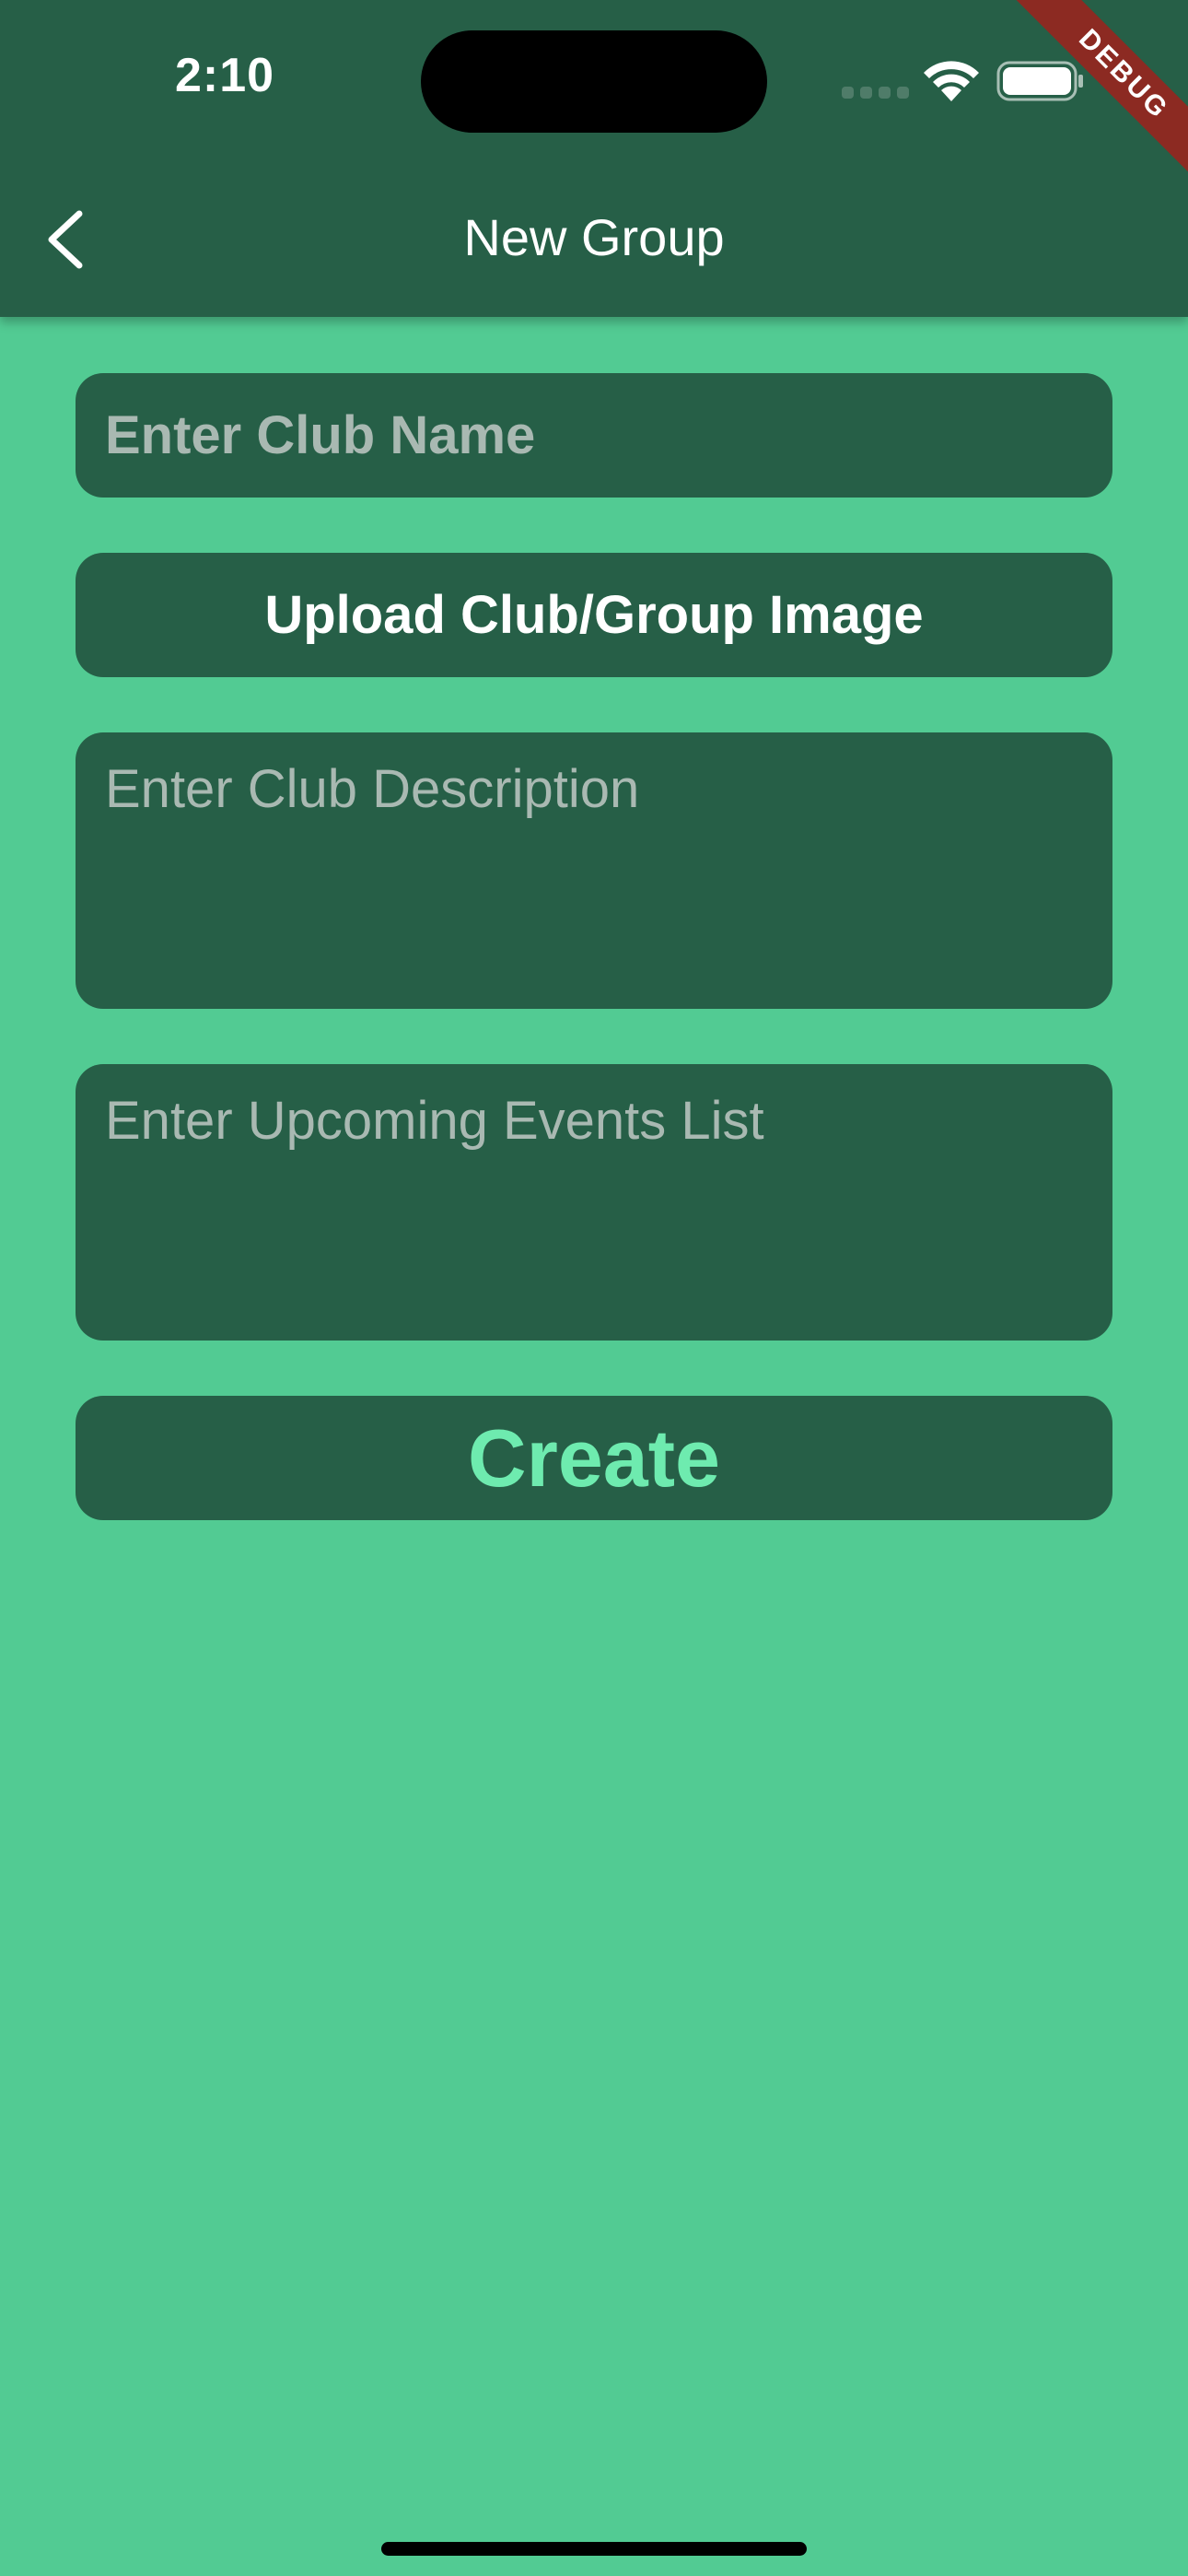 This screenshot has width=1188, height=2576. Describe the element at coordinates (951, 81) in the screenshot. I see `wifi-icon` at that location.